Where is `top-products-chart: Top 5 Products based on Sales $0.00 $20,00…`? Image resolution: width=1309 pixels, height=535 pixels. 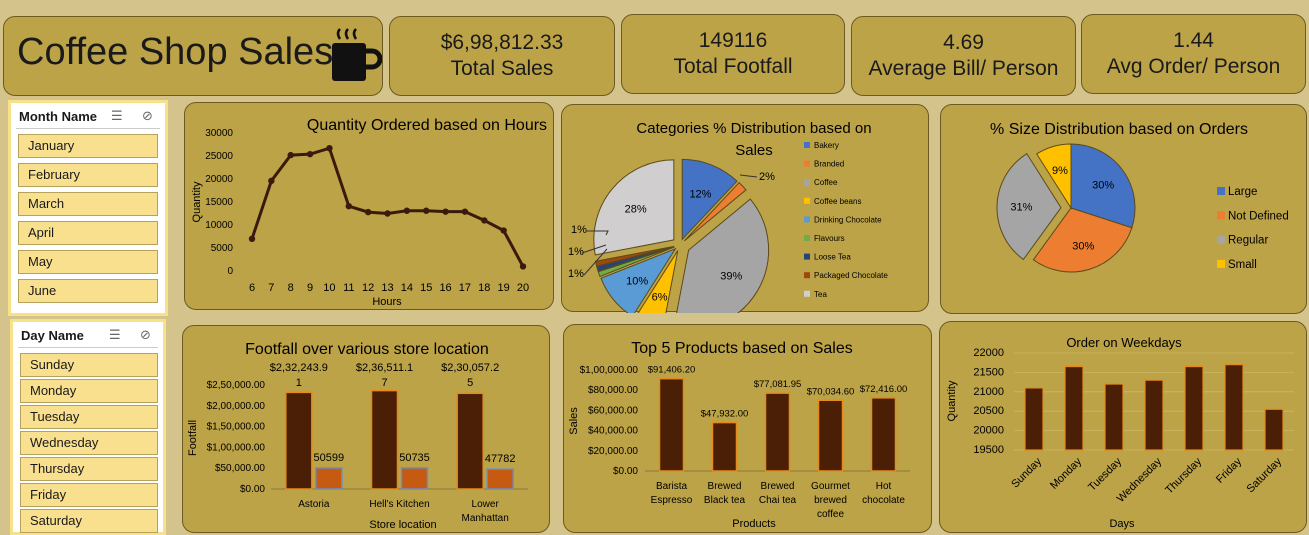 top-products-chart: Top 5 Products based on Sales $0.00 $20,00… is located at coordinates (747, 428).